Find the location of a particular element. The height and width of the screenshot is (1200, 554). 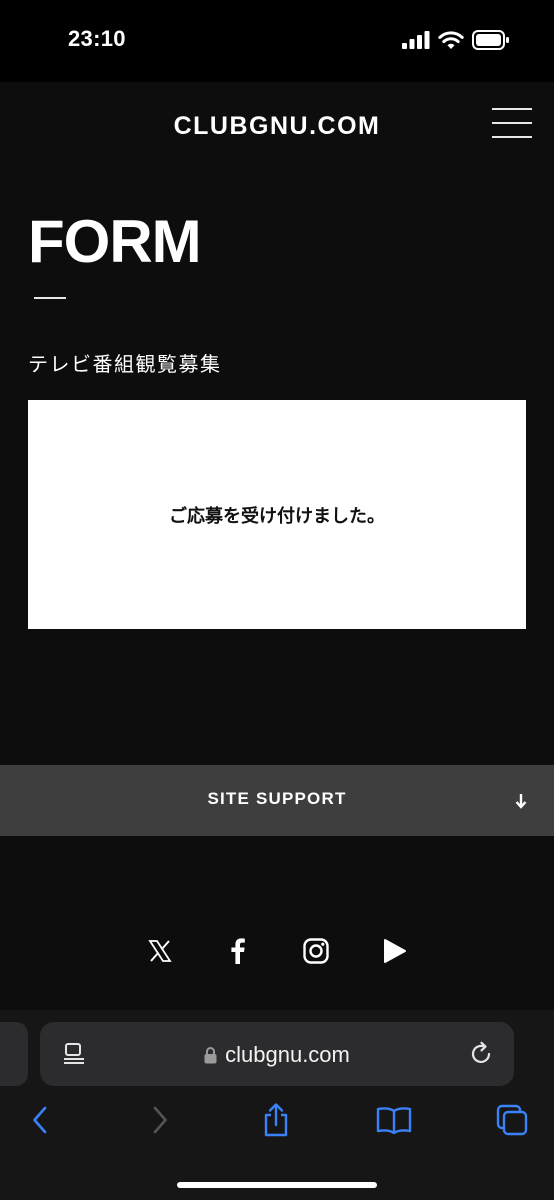

chevron-left-icon is located at coordinates (40, 1120).